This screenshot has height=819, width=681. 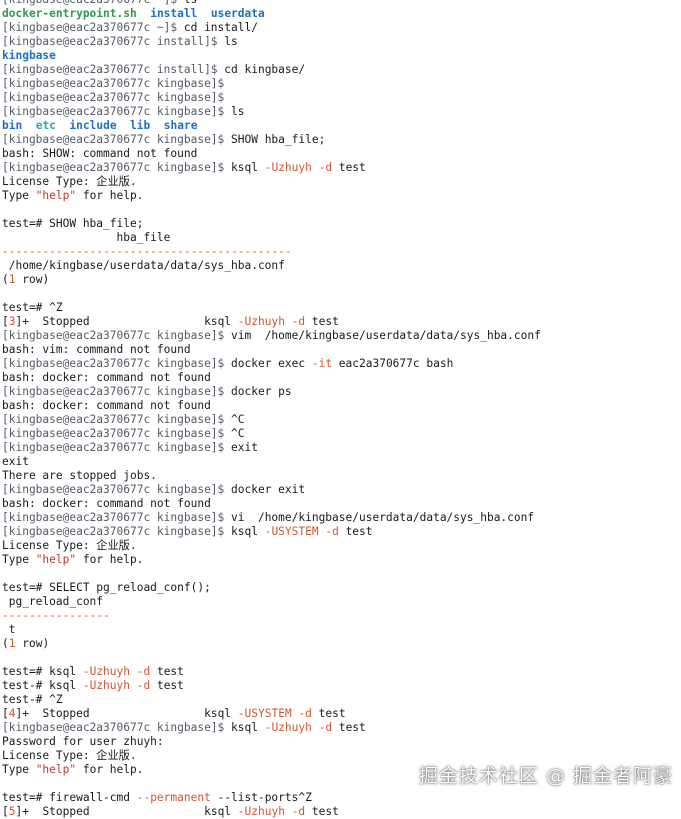 I want to click on terminal-text: There are stopped jobs., so click(x=79, y=475).